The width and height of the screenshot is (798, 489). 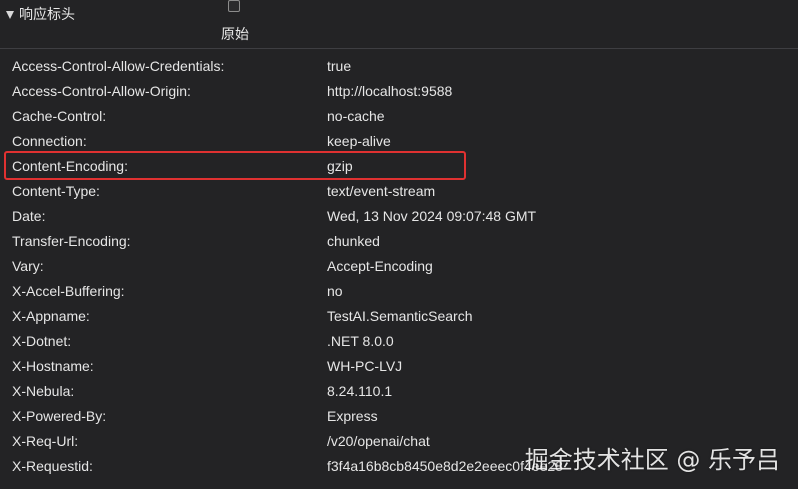 I want to click on response-headers-toggle: 响应标头, so click(x=40, y=14).